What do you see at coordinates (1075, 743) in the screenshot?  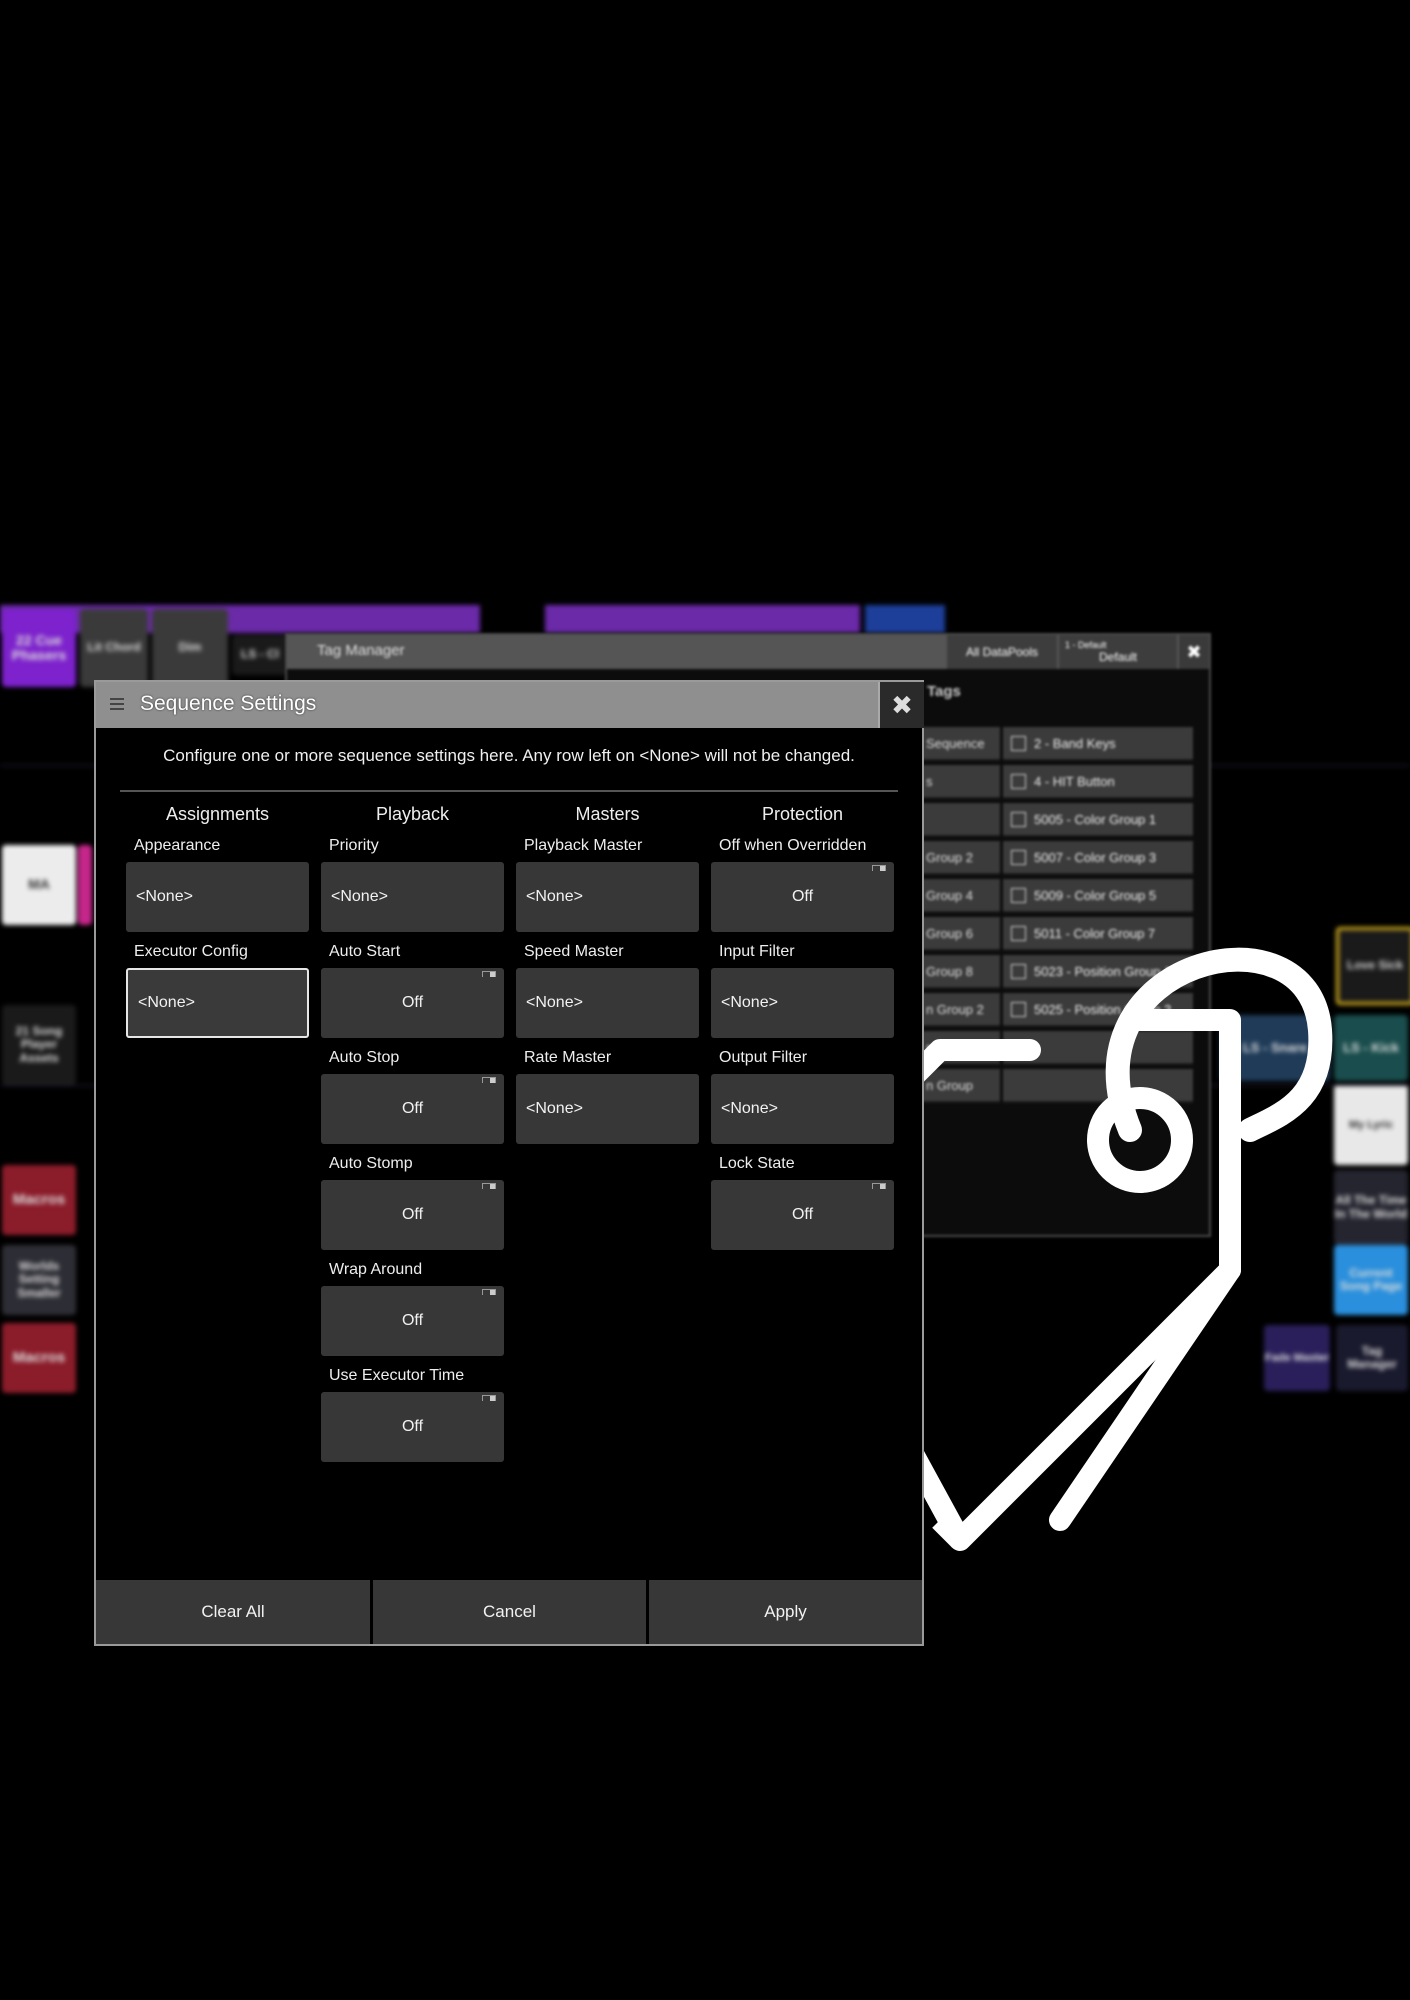 I see `tag-name: 2 - Band Keys` at bounding box center [1075, 743].